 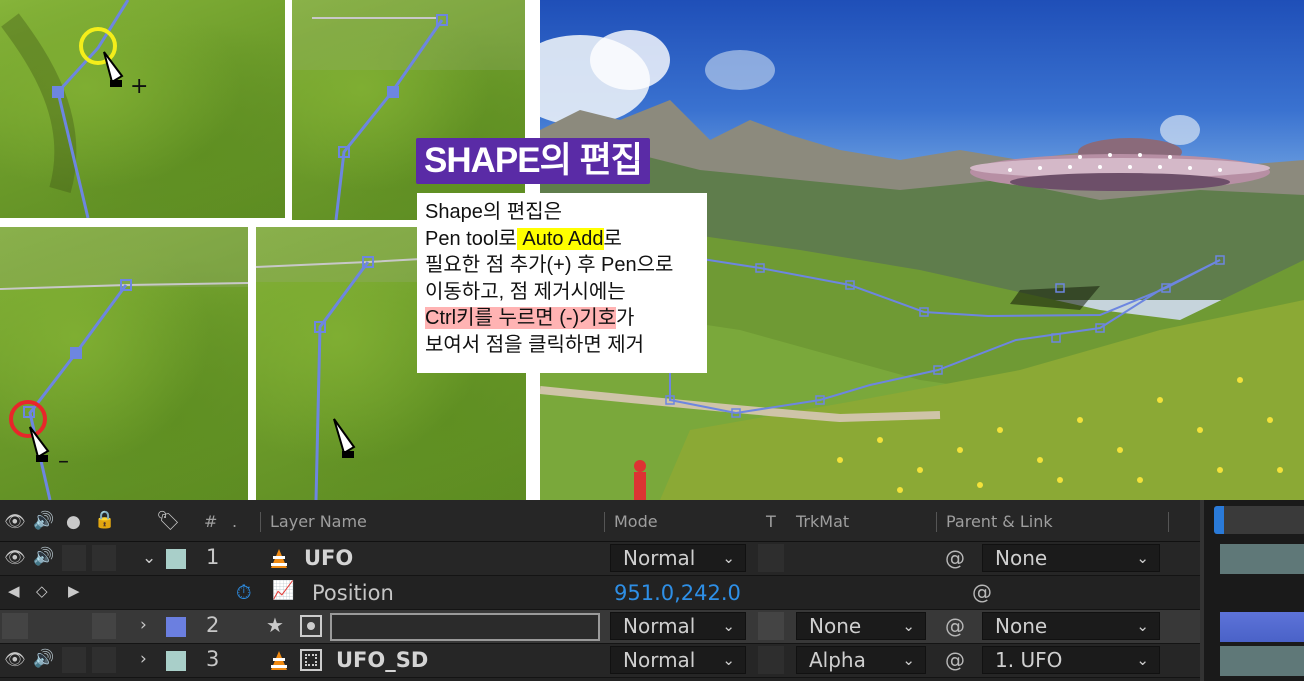 What do you see at coordinates (244, 592) in the screenshot?
I see `stopwatch-icon: ⏱` at bounding box center [244, 592].